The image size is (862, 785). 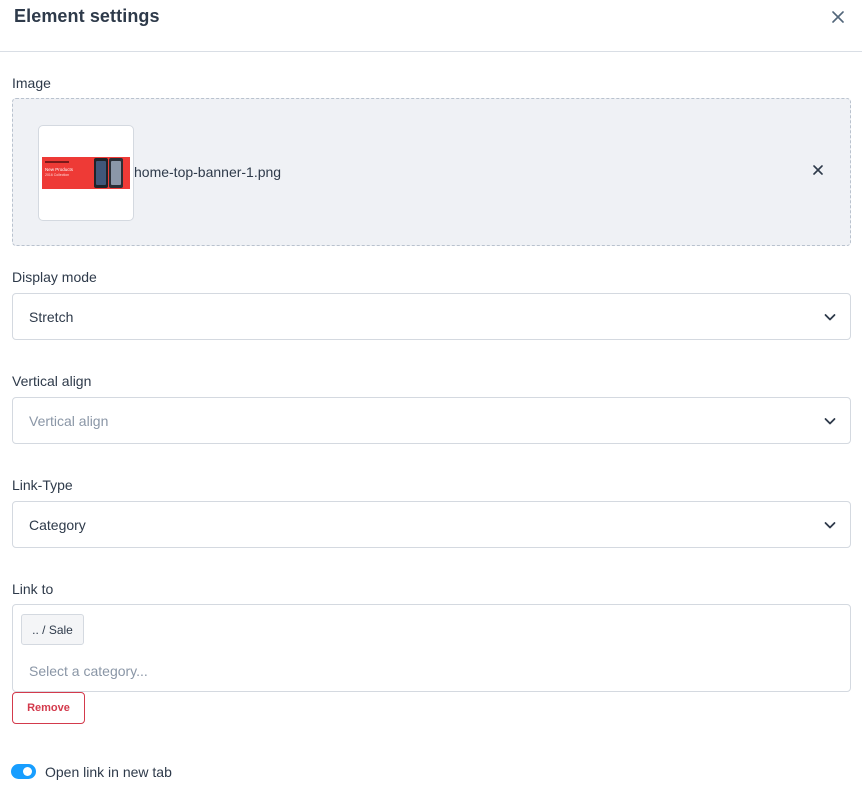 What do you see at coordinates (108, 772) in the screenshot?
I see `open-new-tab-label: Open link in new tab` at bounding box center [108, 772].